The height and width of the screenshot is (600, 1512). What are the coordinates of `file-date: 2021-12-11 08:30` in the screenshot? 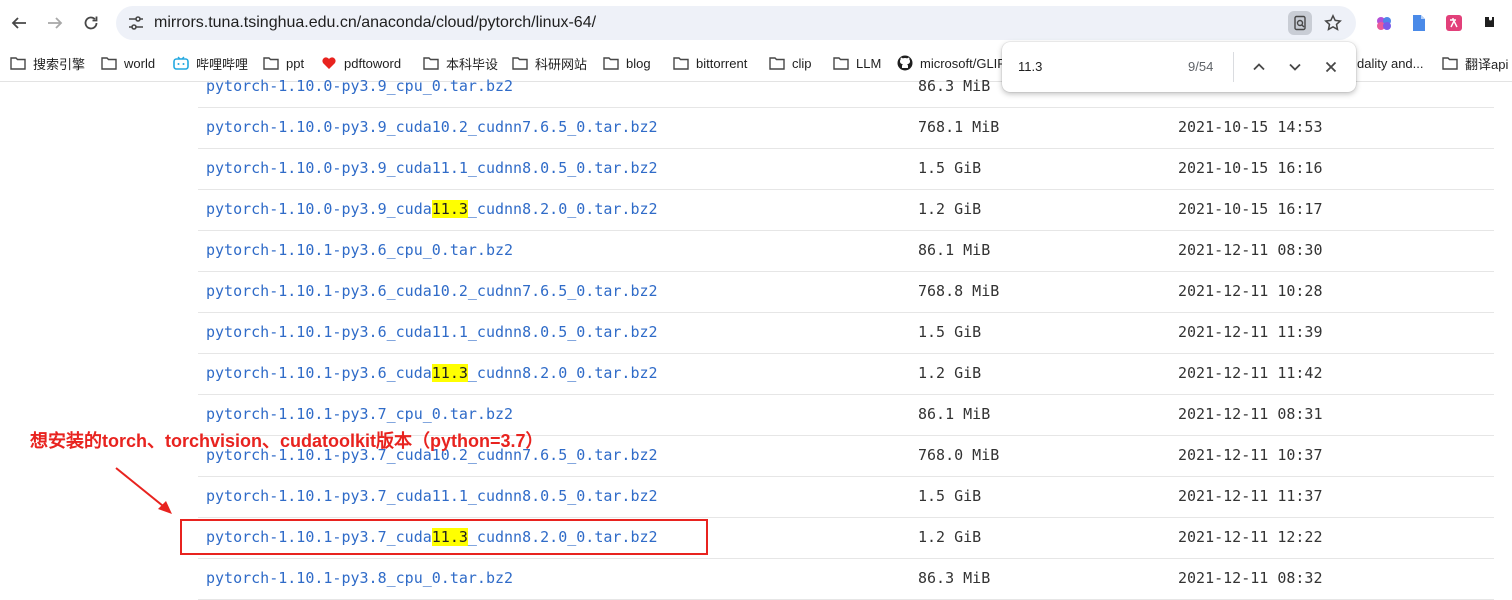 It's located at (1250, 250).